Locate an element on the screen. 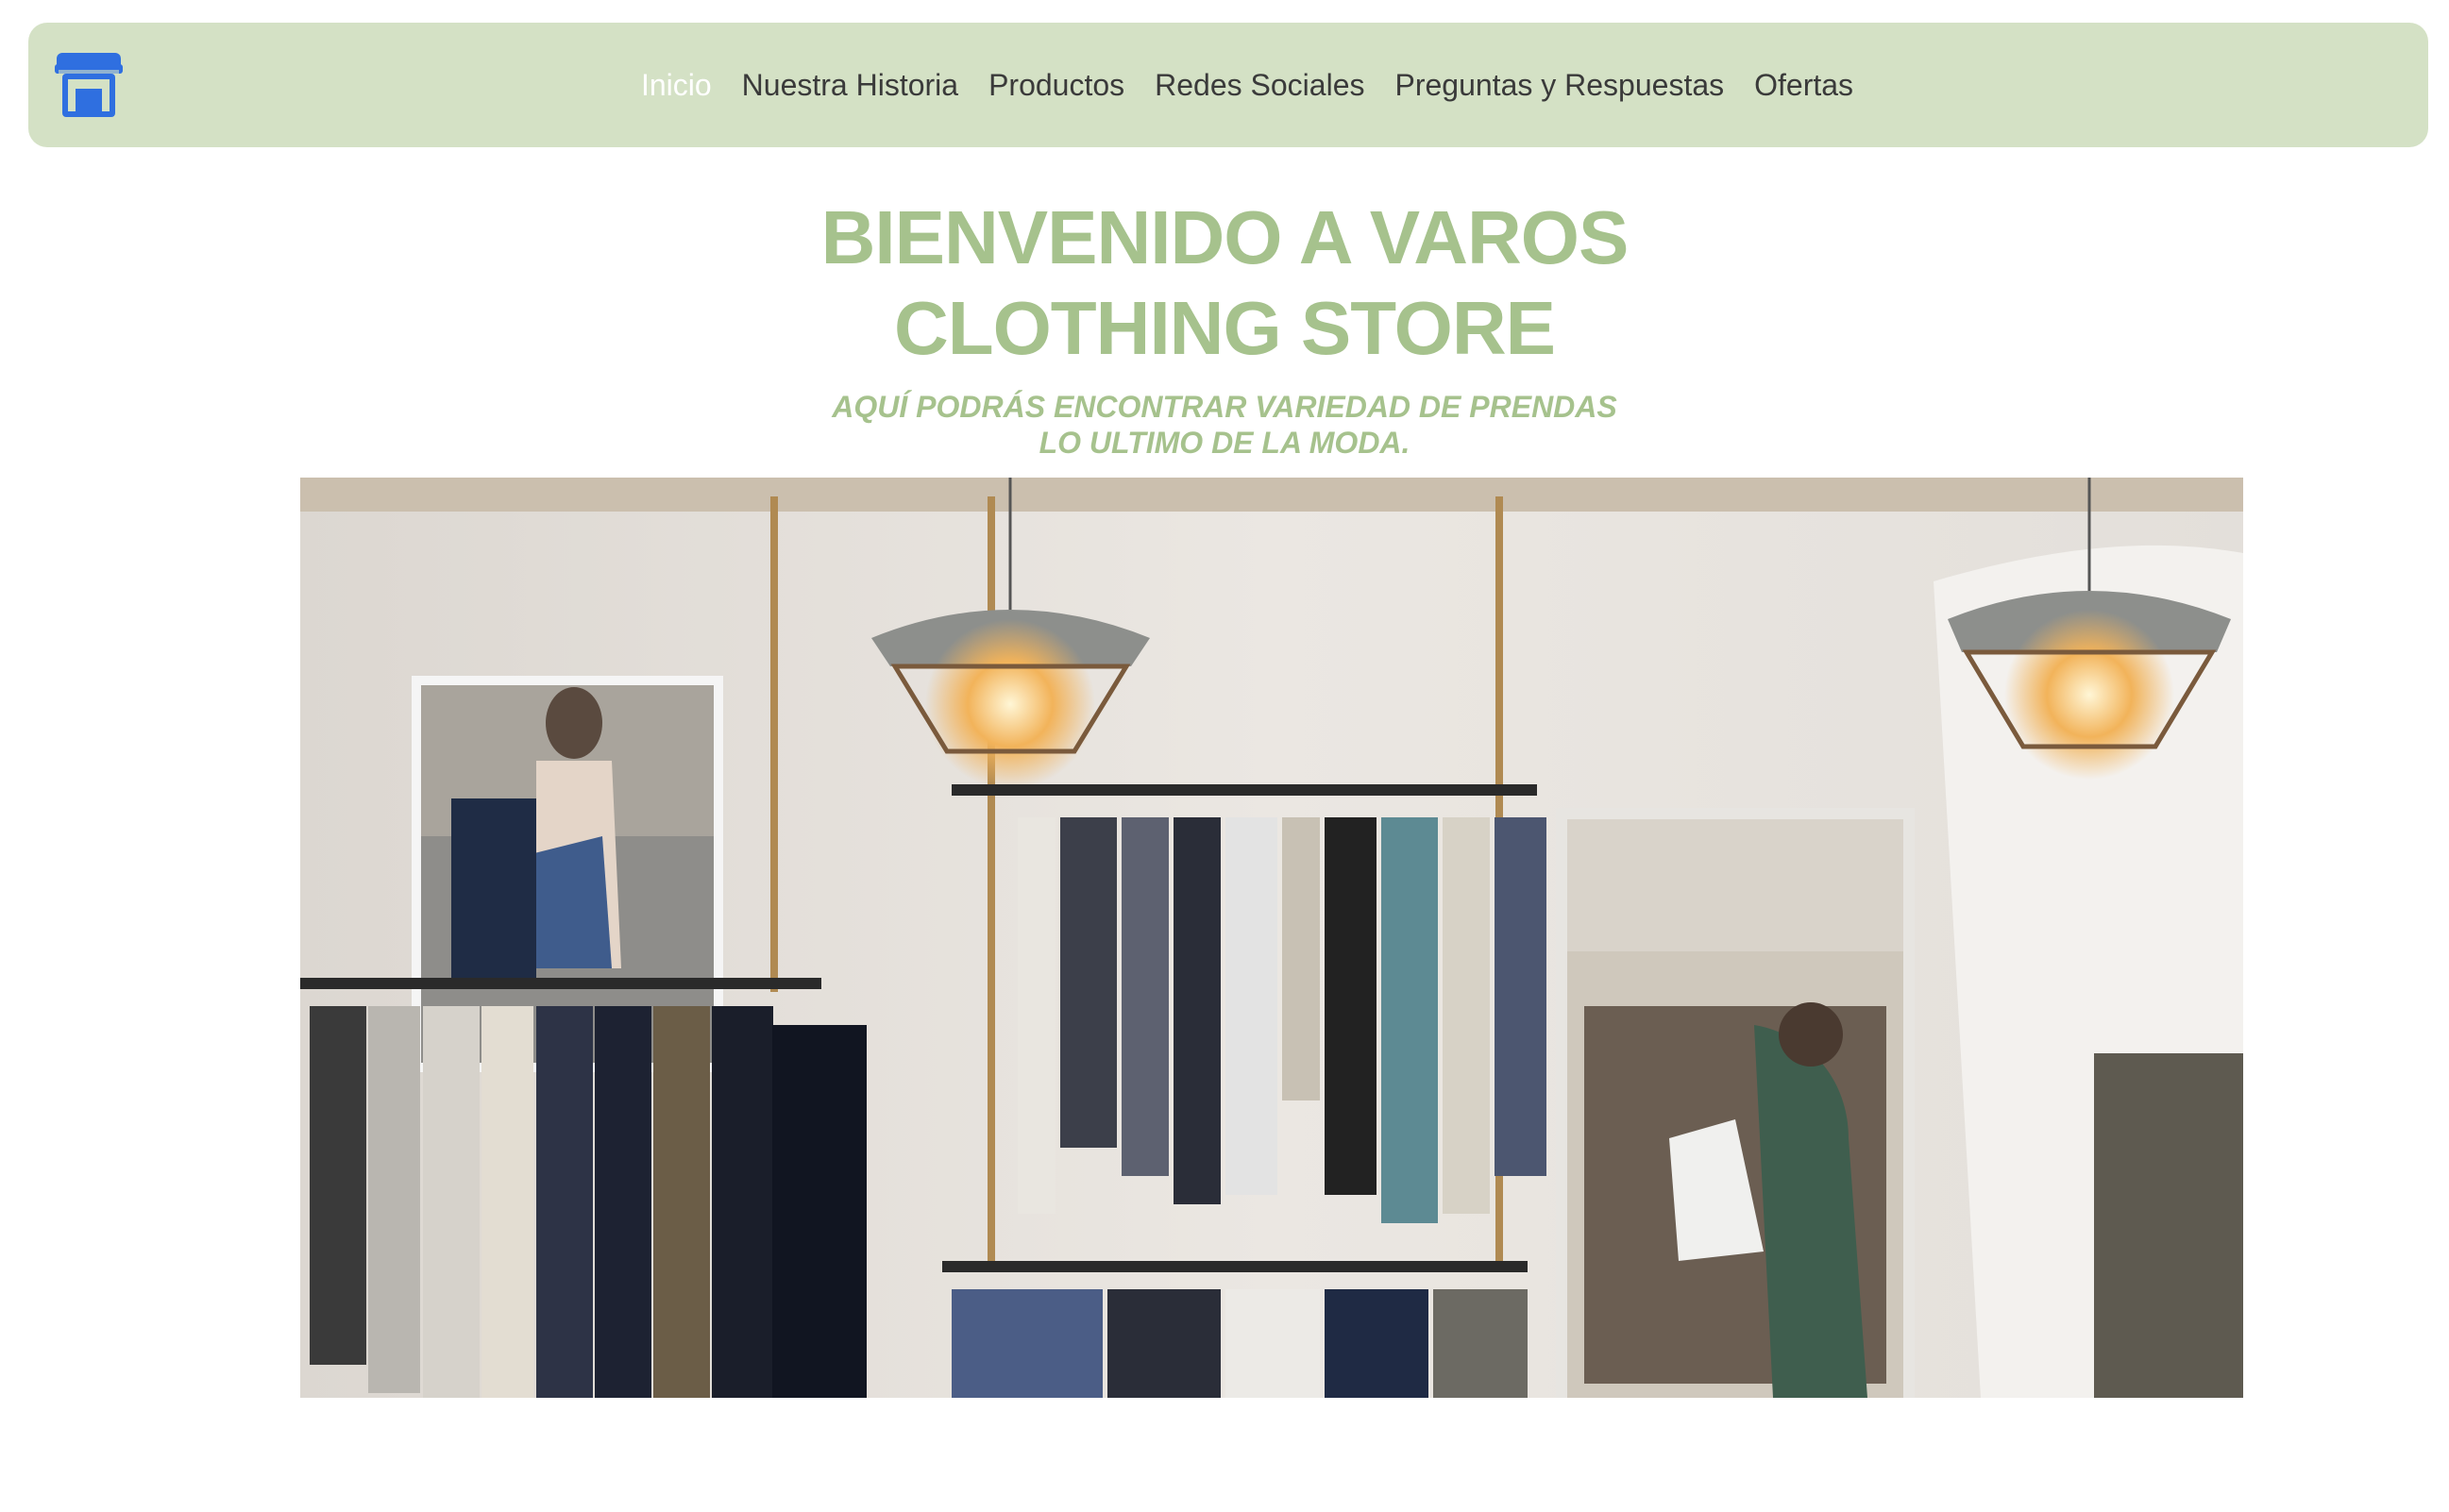 The width and height of the screenshot is (2449, 1512). hero-title-line-1: BIENVENIDO A VAROS is located at coordinates (1225, 237).